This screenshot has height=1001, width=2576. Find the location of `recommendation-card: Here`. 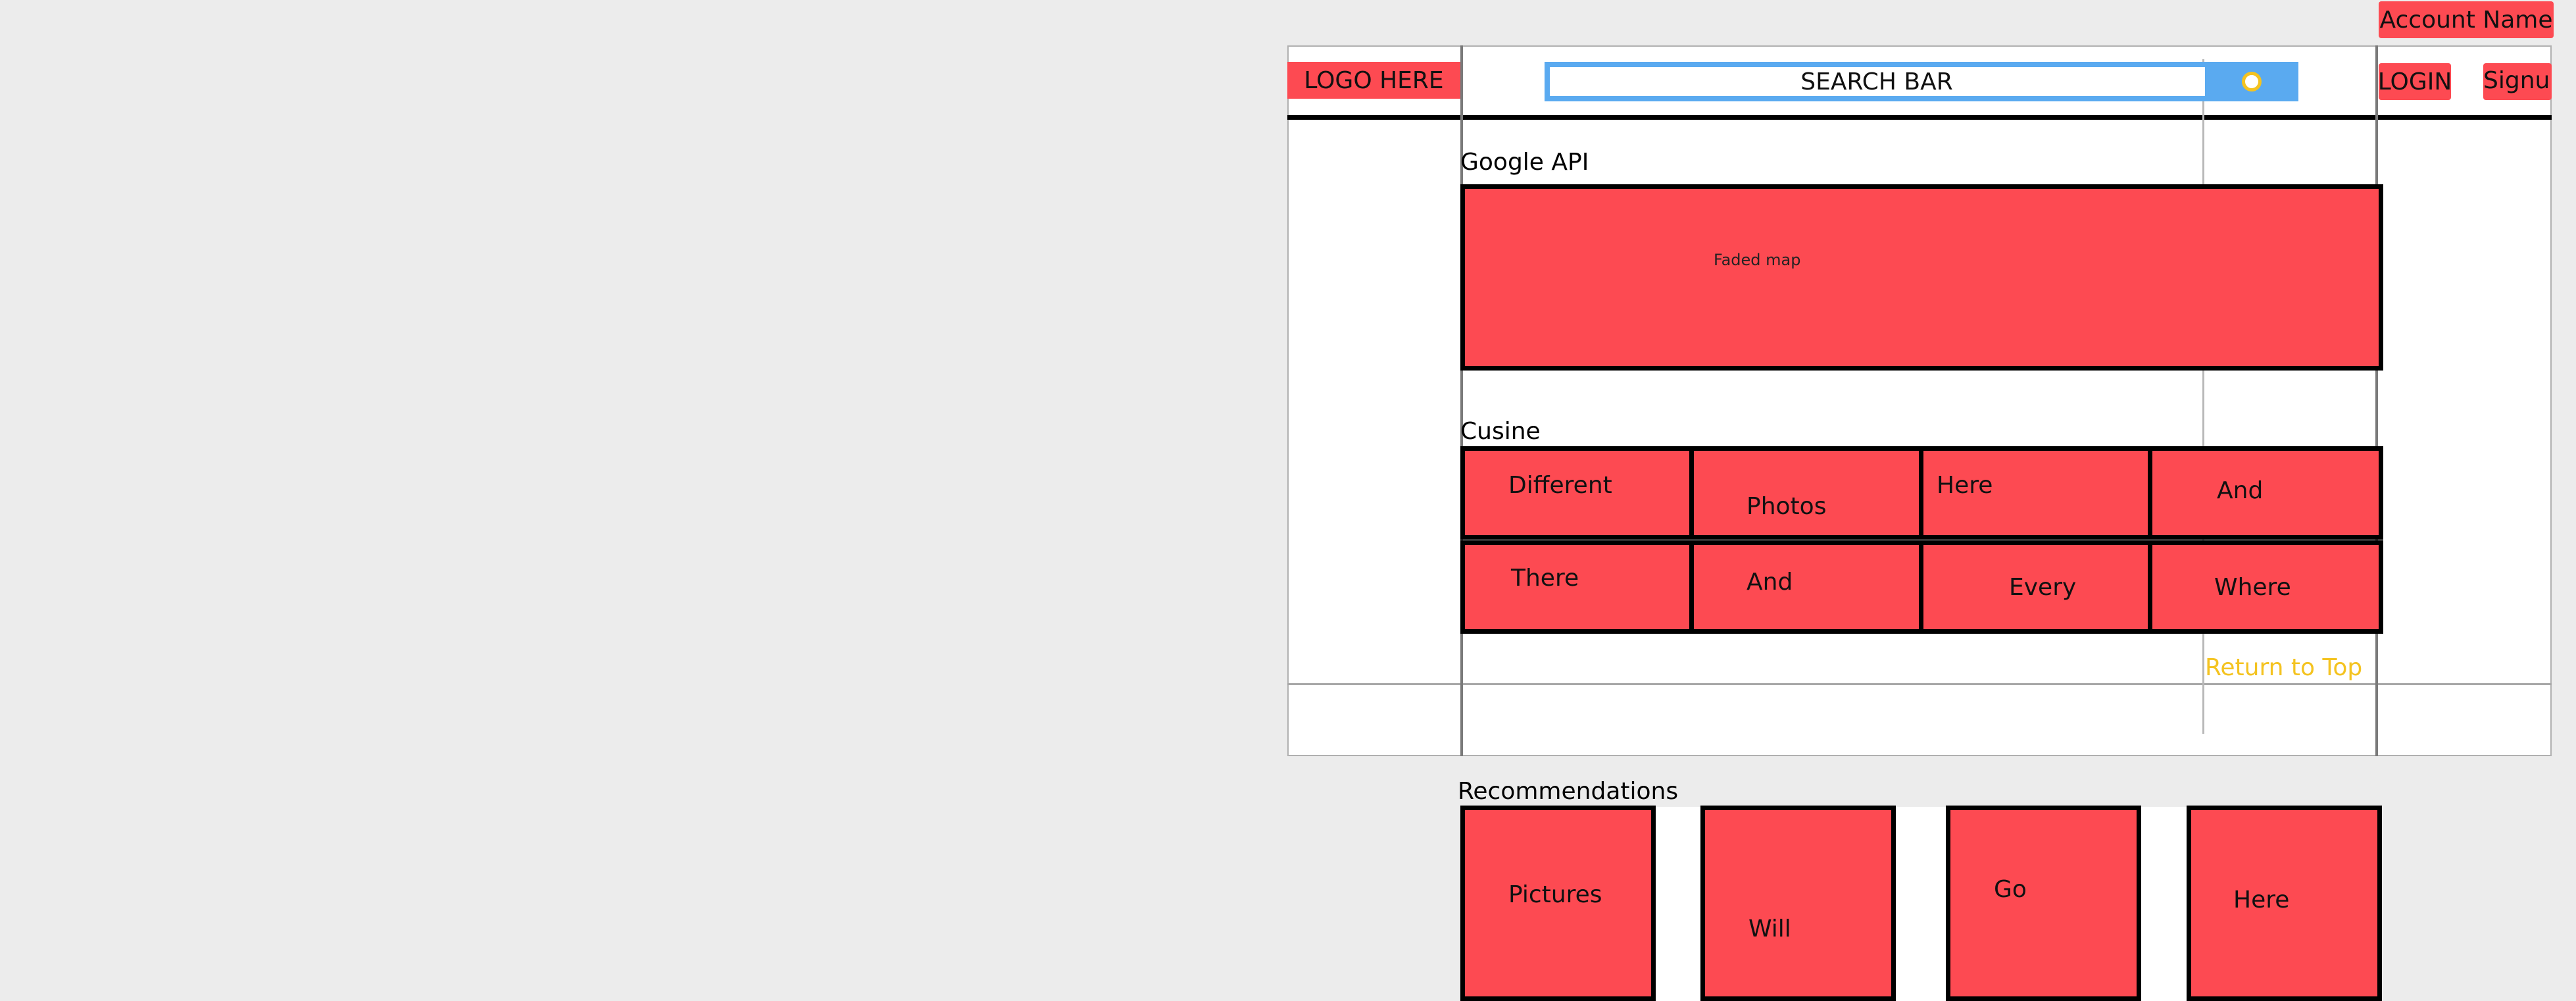

recommendation-card: Here is located at coordinates (2284, 903).